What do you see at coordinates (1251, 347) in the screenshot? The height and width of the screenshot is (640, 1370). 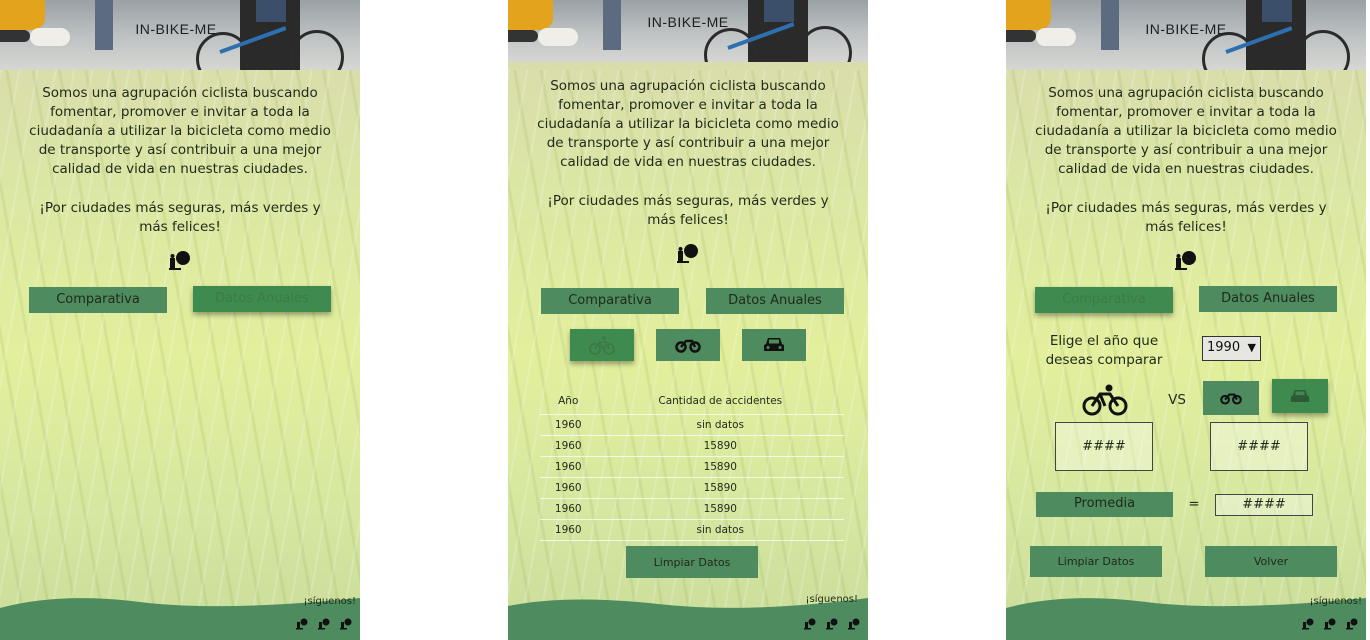 I see `dropdown-arrow-icon: ▼` at bounding box center [1251, 347].